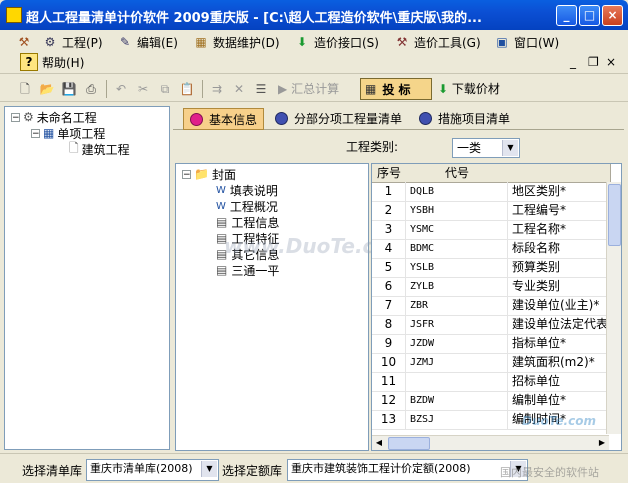  Describe the element at coordinates (457, 324) in the screenshot. I see `grid-cell-code: JSFR` at that location.